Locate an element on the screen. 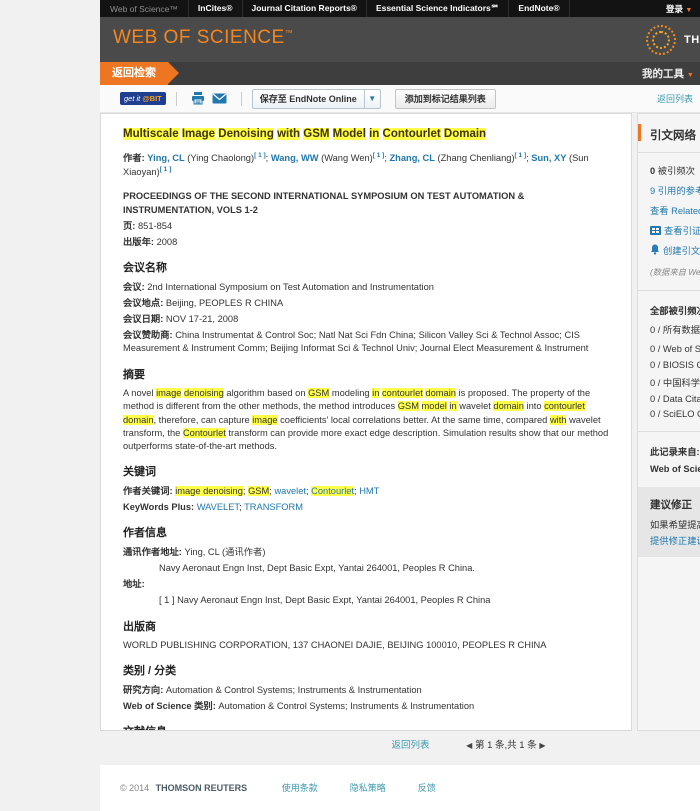  footer-link: 使用条款 is located at coordinates (300, 788).